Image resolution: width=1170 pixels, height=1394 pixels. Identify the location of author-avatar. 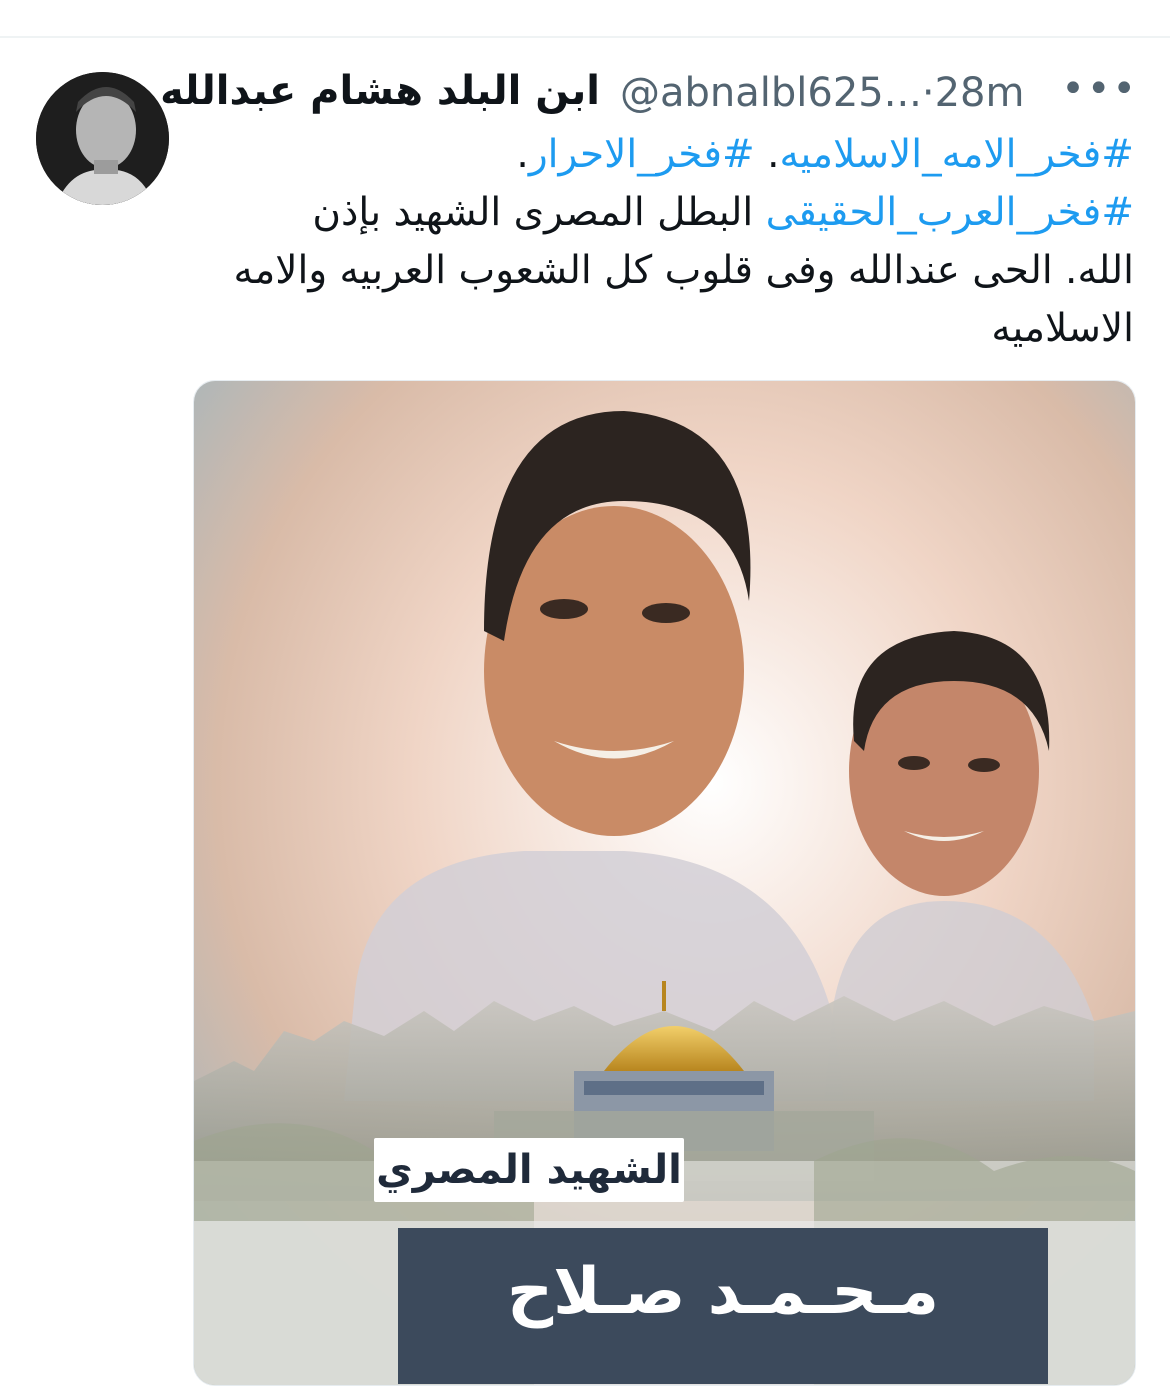
(102, 138).